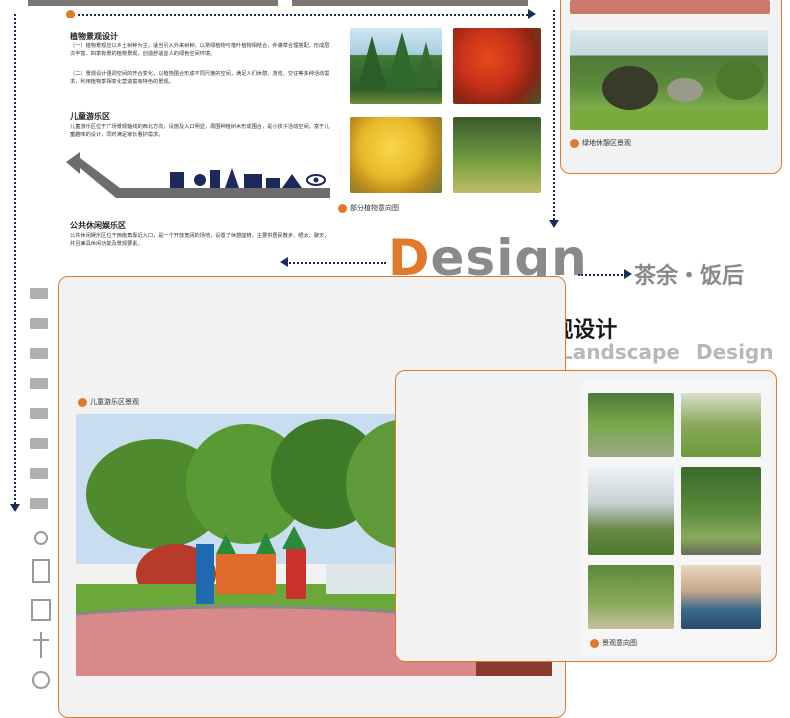  Describe the element at coordinates (670, 7) in the screenshot. I see `paving-photo` at that location.